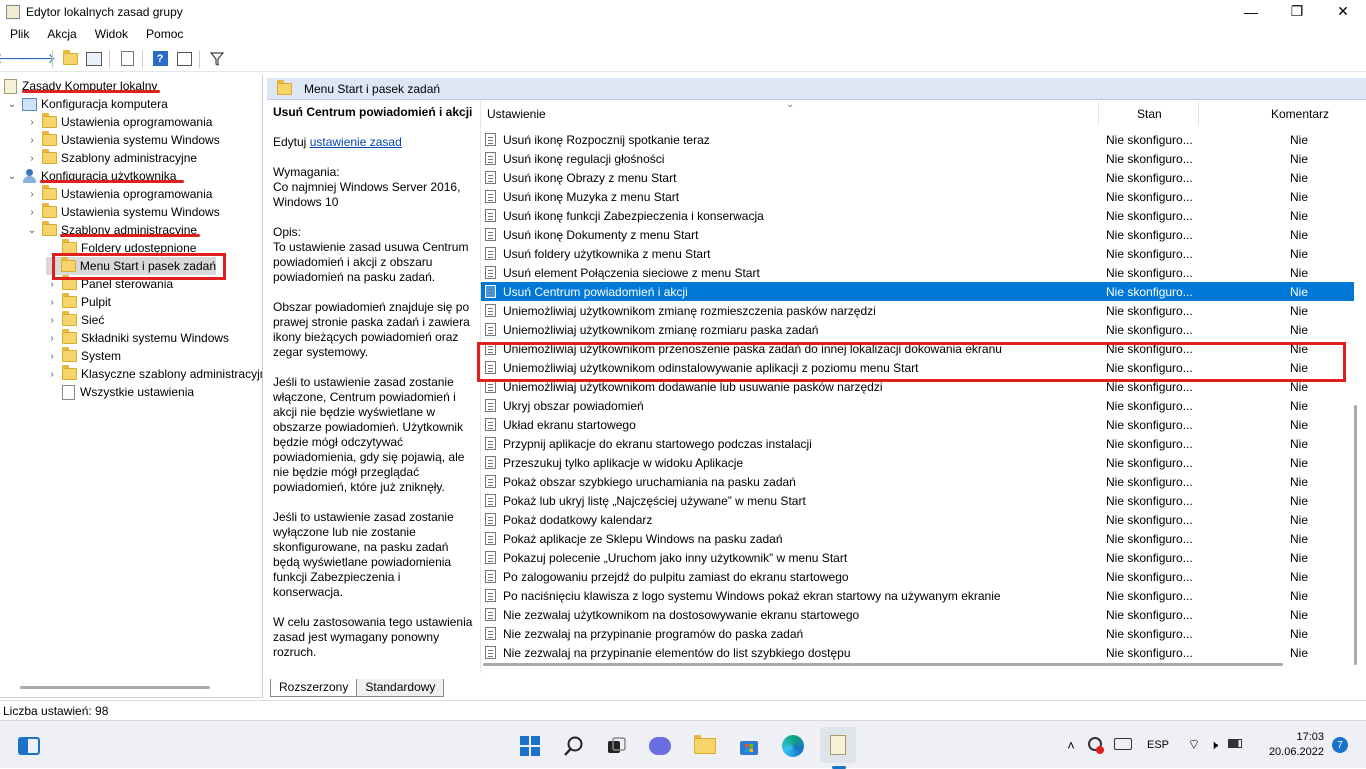 This screenshot has height=769, width=1366. I want to click on edit-policy-link: ustawienie zasad, so click(356, 142).